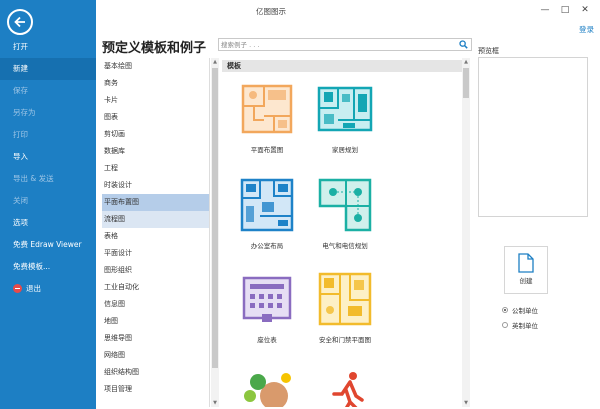 Image resolution: width=600 pixels, height=409 pixels. What do you see at coordinates (48, 135) in the screenshot?
I see `menu-print: 打印` at bounding box center [48, 135].